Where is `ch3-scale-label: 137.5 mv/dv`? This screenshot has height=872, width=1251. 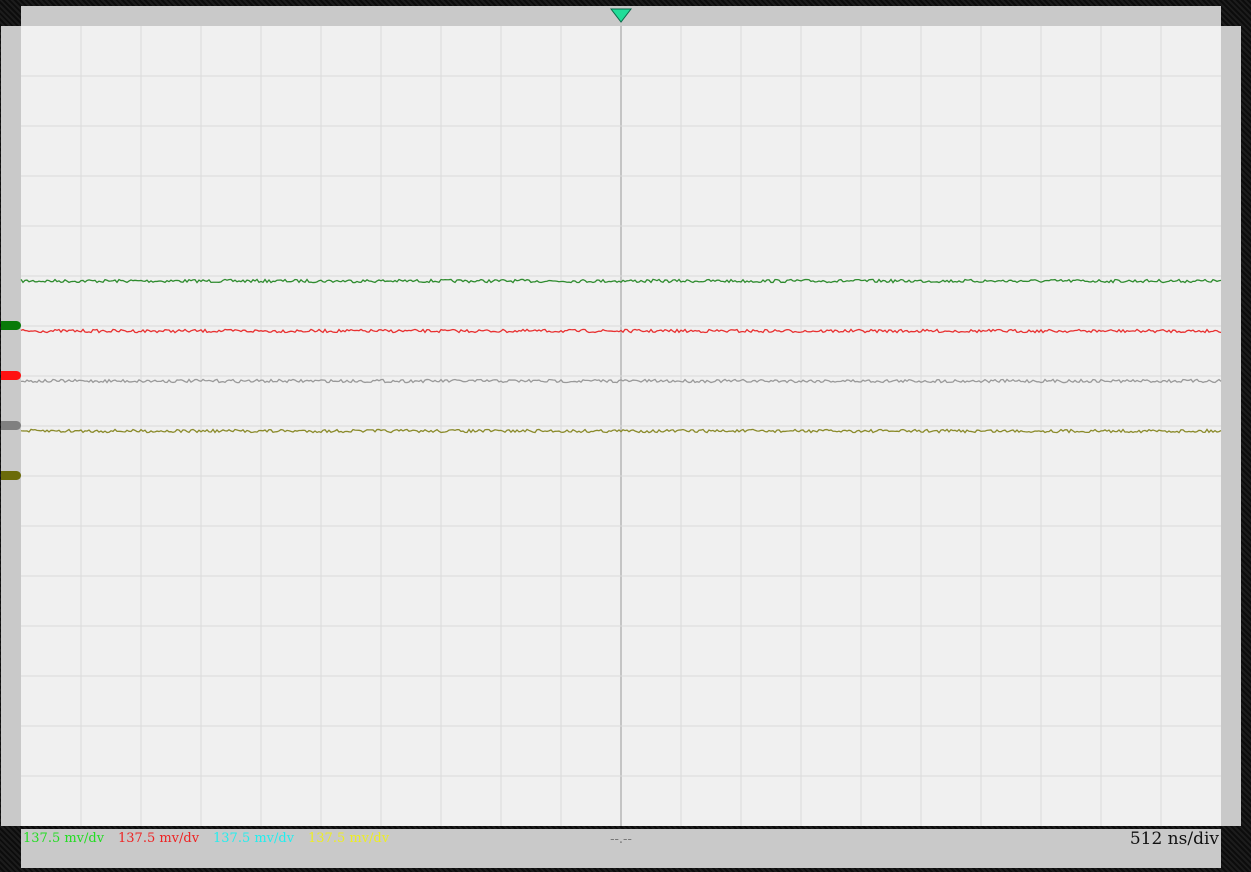
ch3-scale-label: 137.5 mv/dv is located at coordinates (254, 838).